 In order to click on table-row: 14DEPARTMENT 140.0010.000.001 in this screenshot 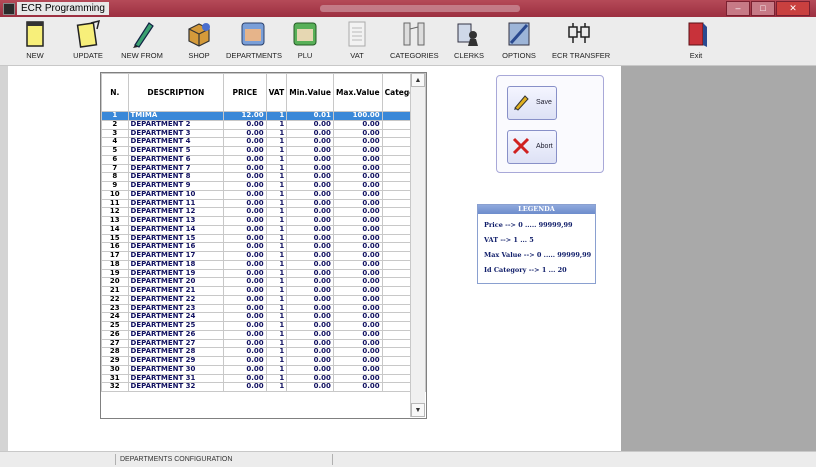, I will do `click(263, 229)`.